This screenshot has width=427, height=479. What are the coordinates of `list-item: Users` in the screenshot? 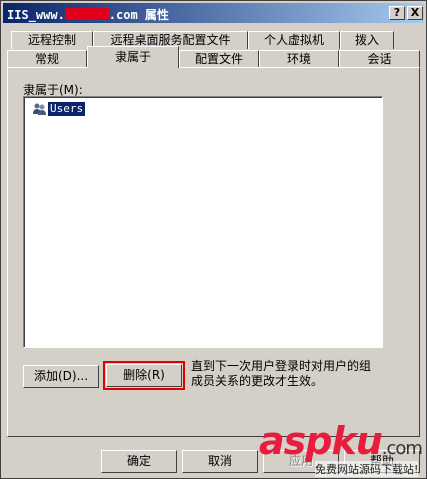 It's located at (59, 109).